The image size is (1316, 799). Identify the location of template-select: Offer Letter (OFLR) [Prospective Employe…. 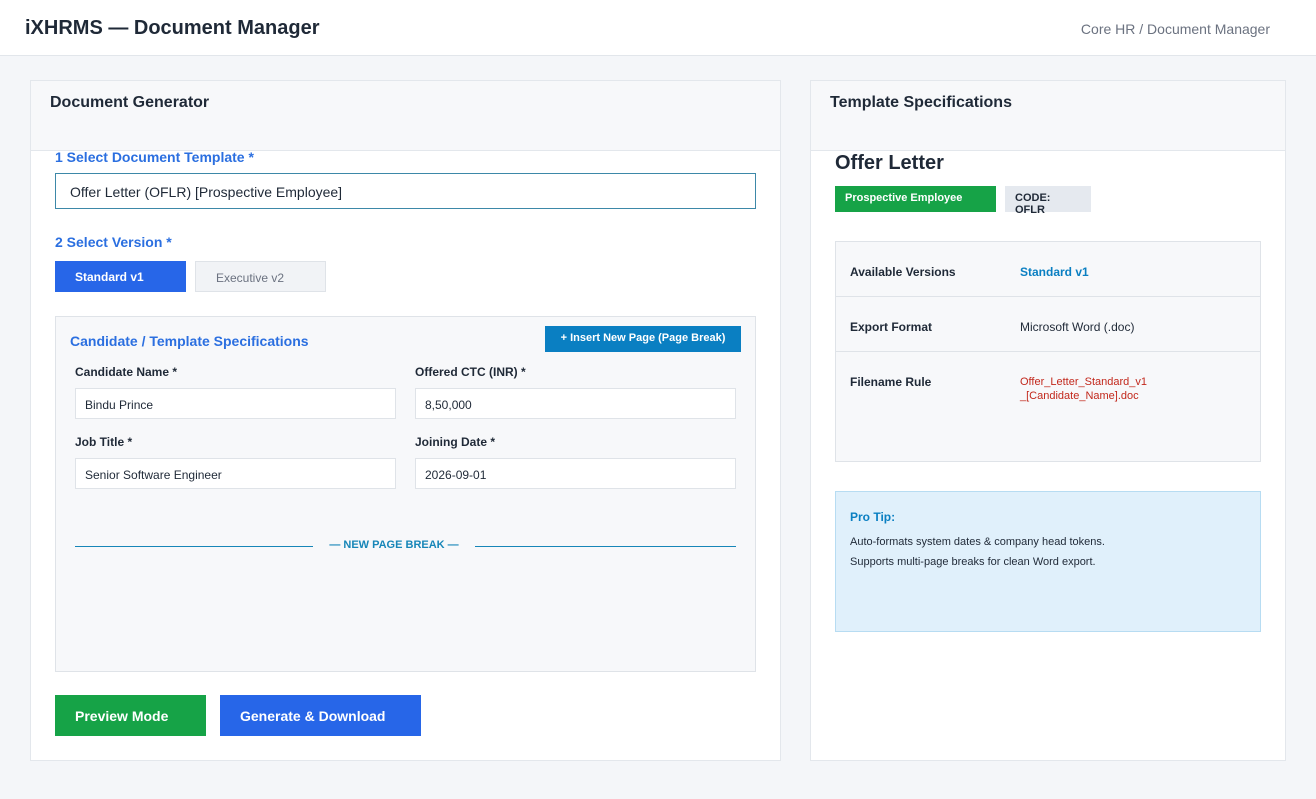
(405, 191).